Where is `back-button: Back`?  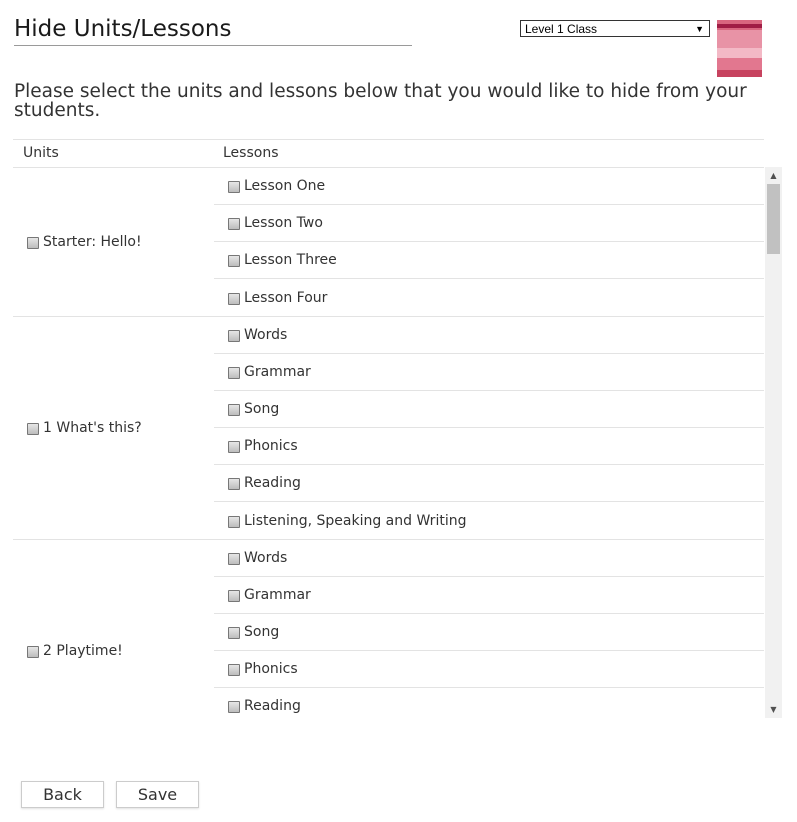
back-button: Back is located at coordinates (62, 794).